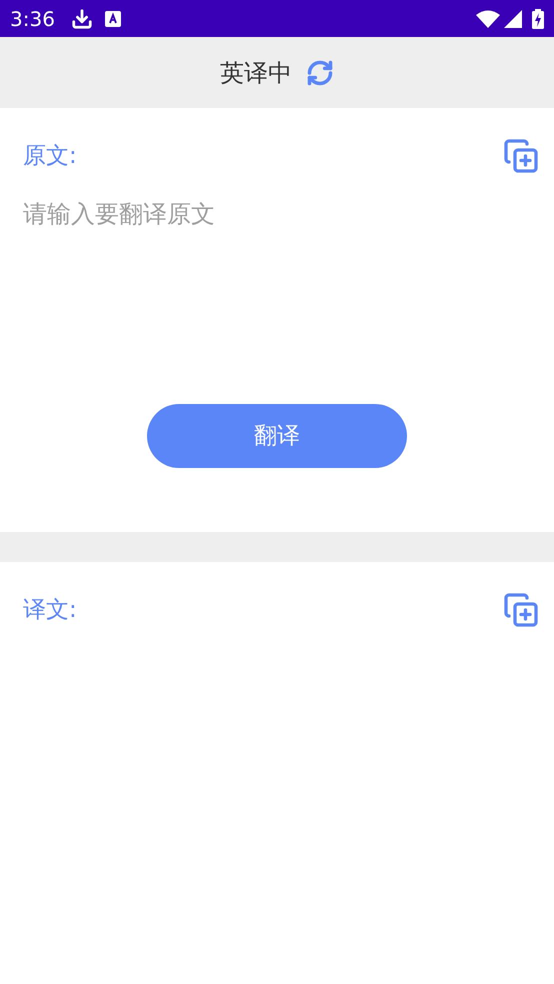 The width and height of the screenshot is (554, 984). I want to click on signal-icon, so click(513, 19).